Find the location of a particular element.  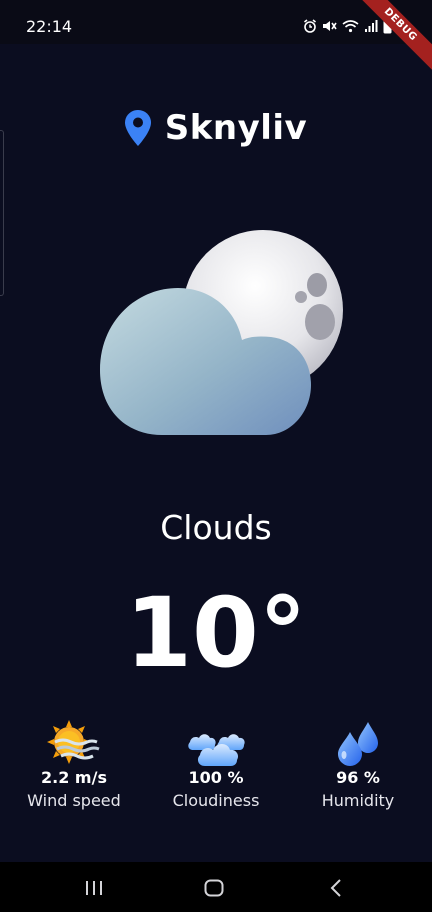

stat-wind-speed: 2.2 m/s Wind speed is located at coordinates (74, 761).